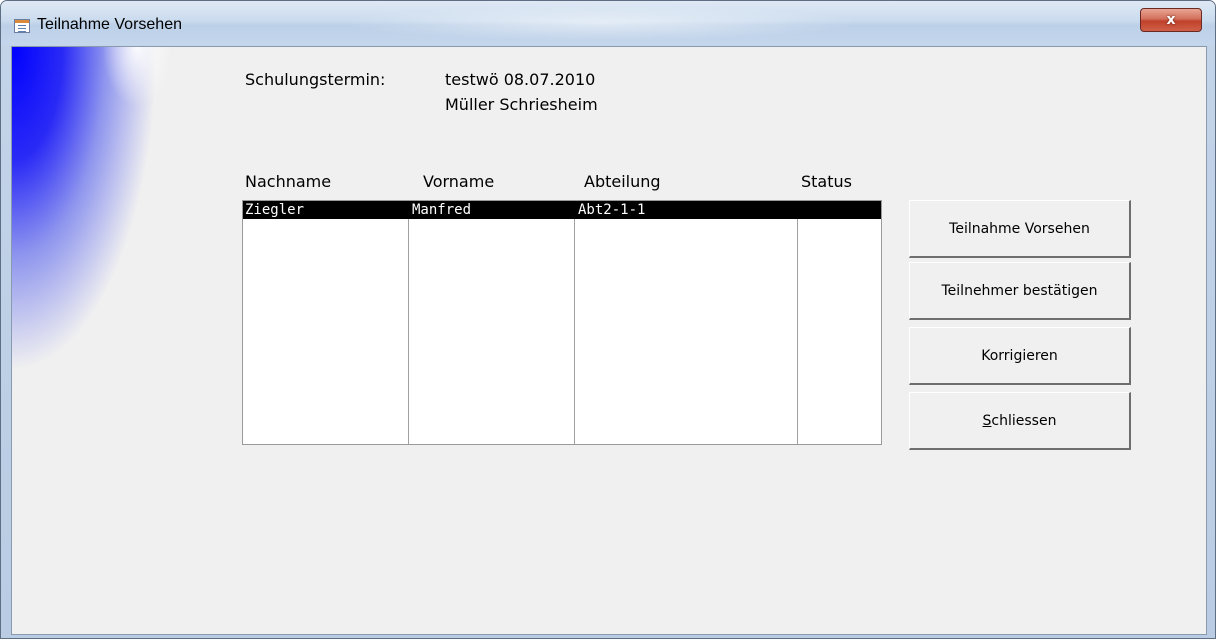 Image resolution: width=1216 pixels, height=639 pixels. I want to click on column-header-nachname: Nachname, so click(288, 181).